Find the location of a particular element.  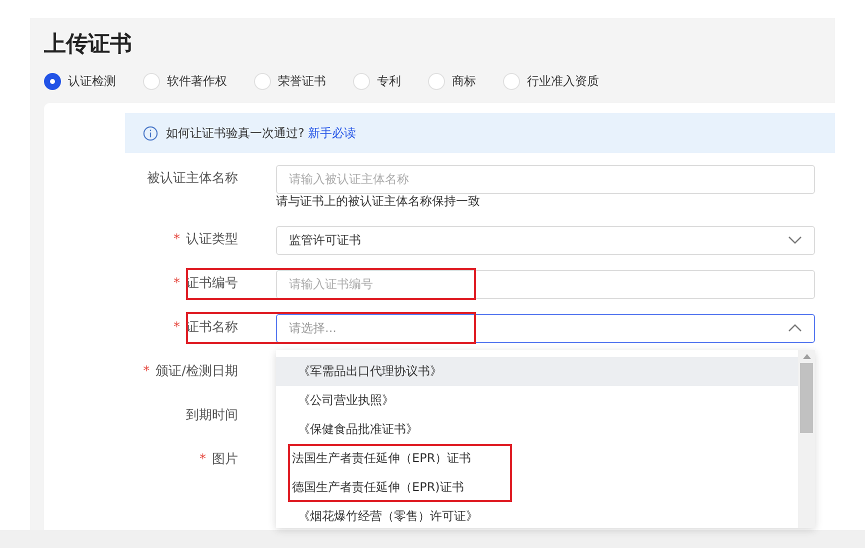

radio-option: 行业准入资质 is located at coordinates (551, 81).